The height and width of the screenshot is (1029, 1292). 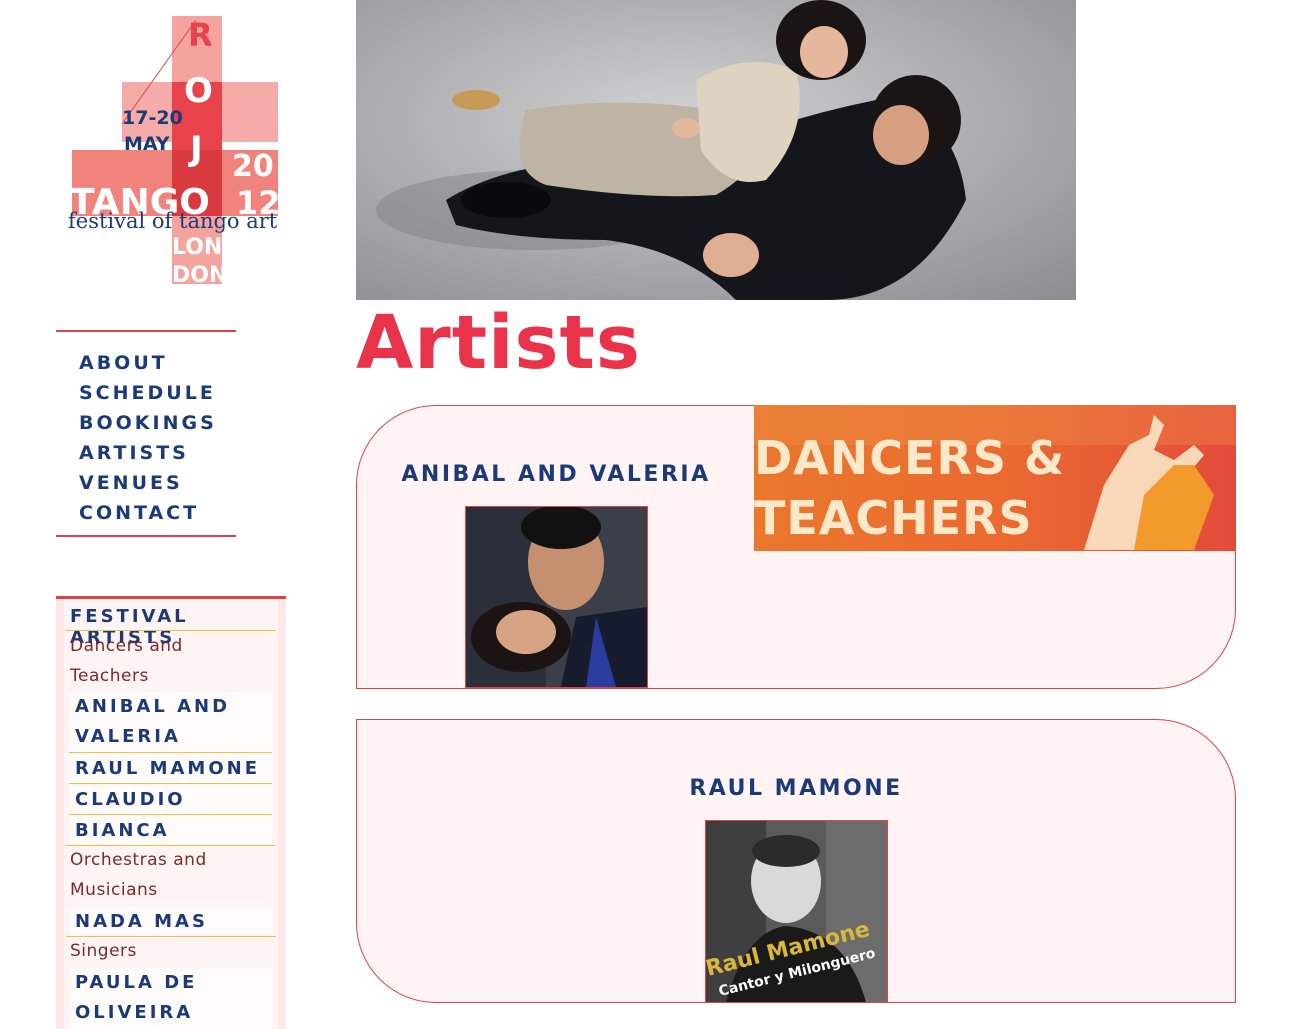 I want to click on nav-artists: ARTISTS, so click(x=148, y=453).